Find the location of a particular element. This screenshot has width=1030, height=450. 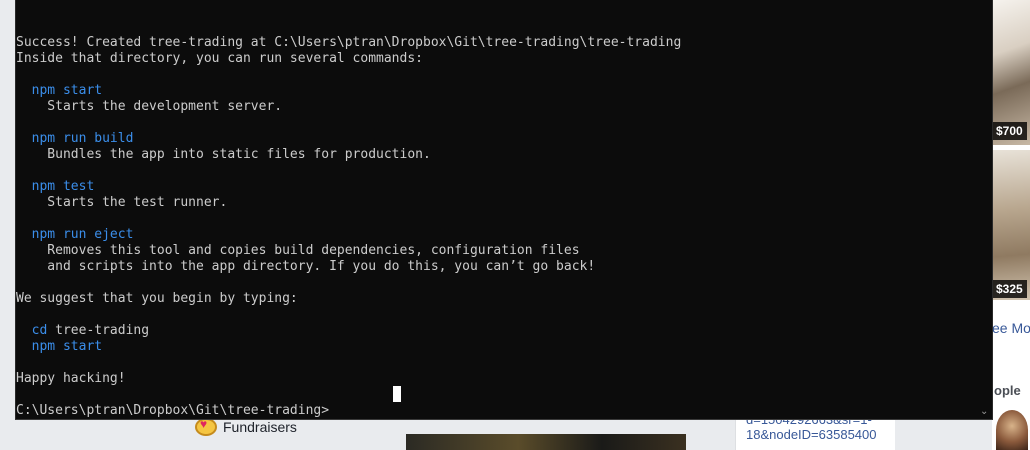

terminal-line: C:\Users\ptran\Dropbox\Git\tree-trading> is located at coordinates (173, 410).